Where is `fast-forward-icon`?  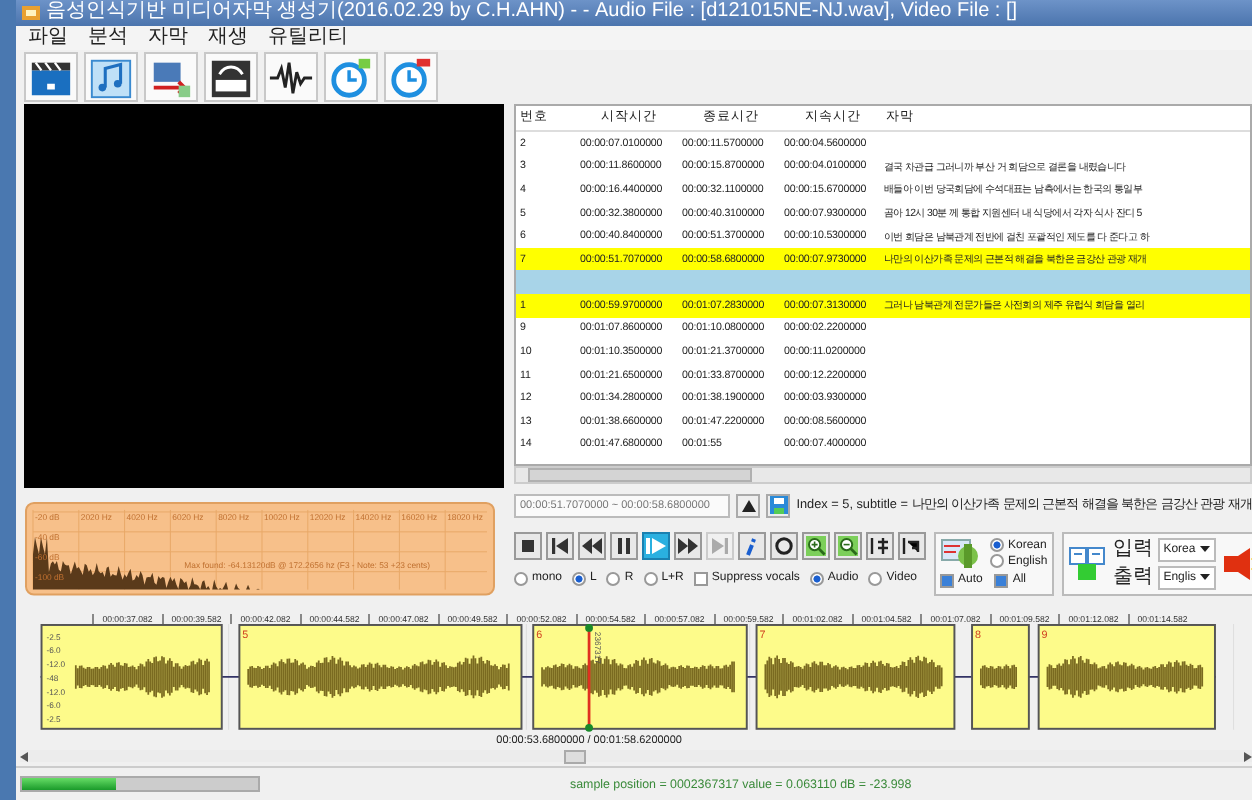 fast-forward-icon is located at coordinates (688, 545).